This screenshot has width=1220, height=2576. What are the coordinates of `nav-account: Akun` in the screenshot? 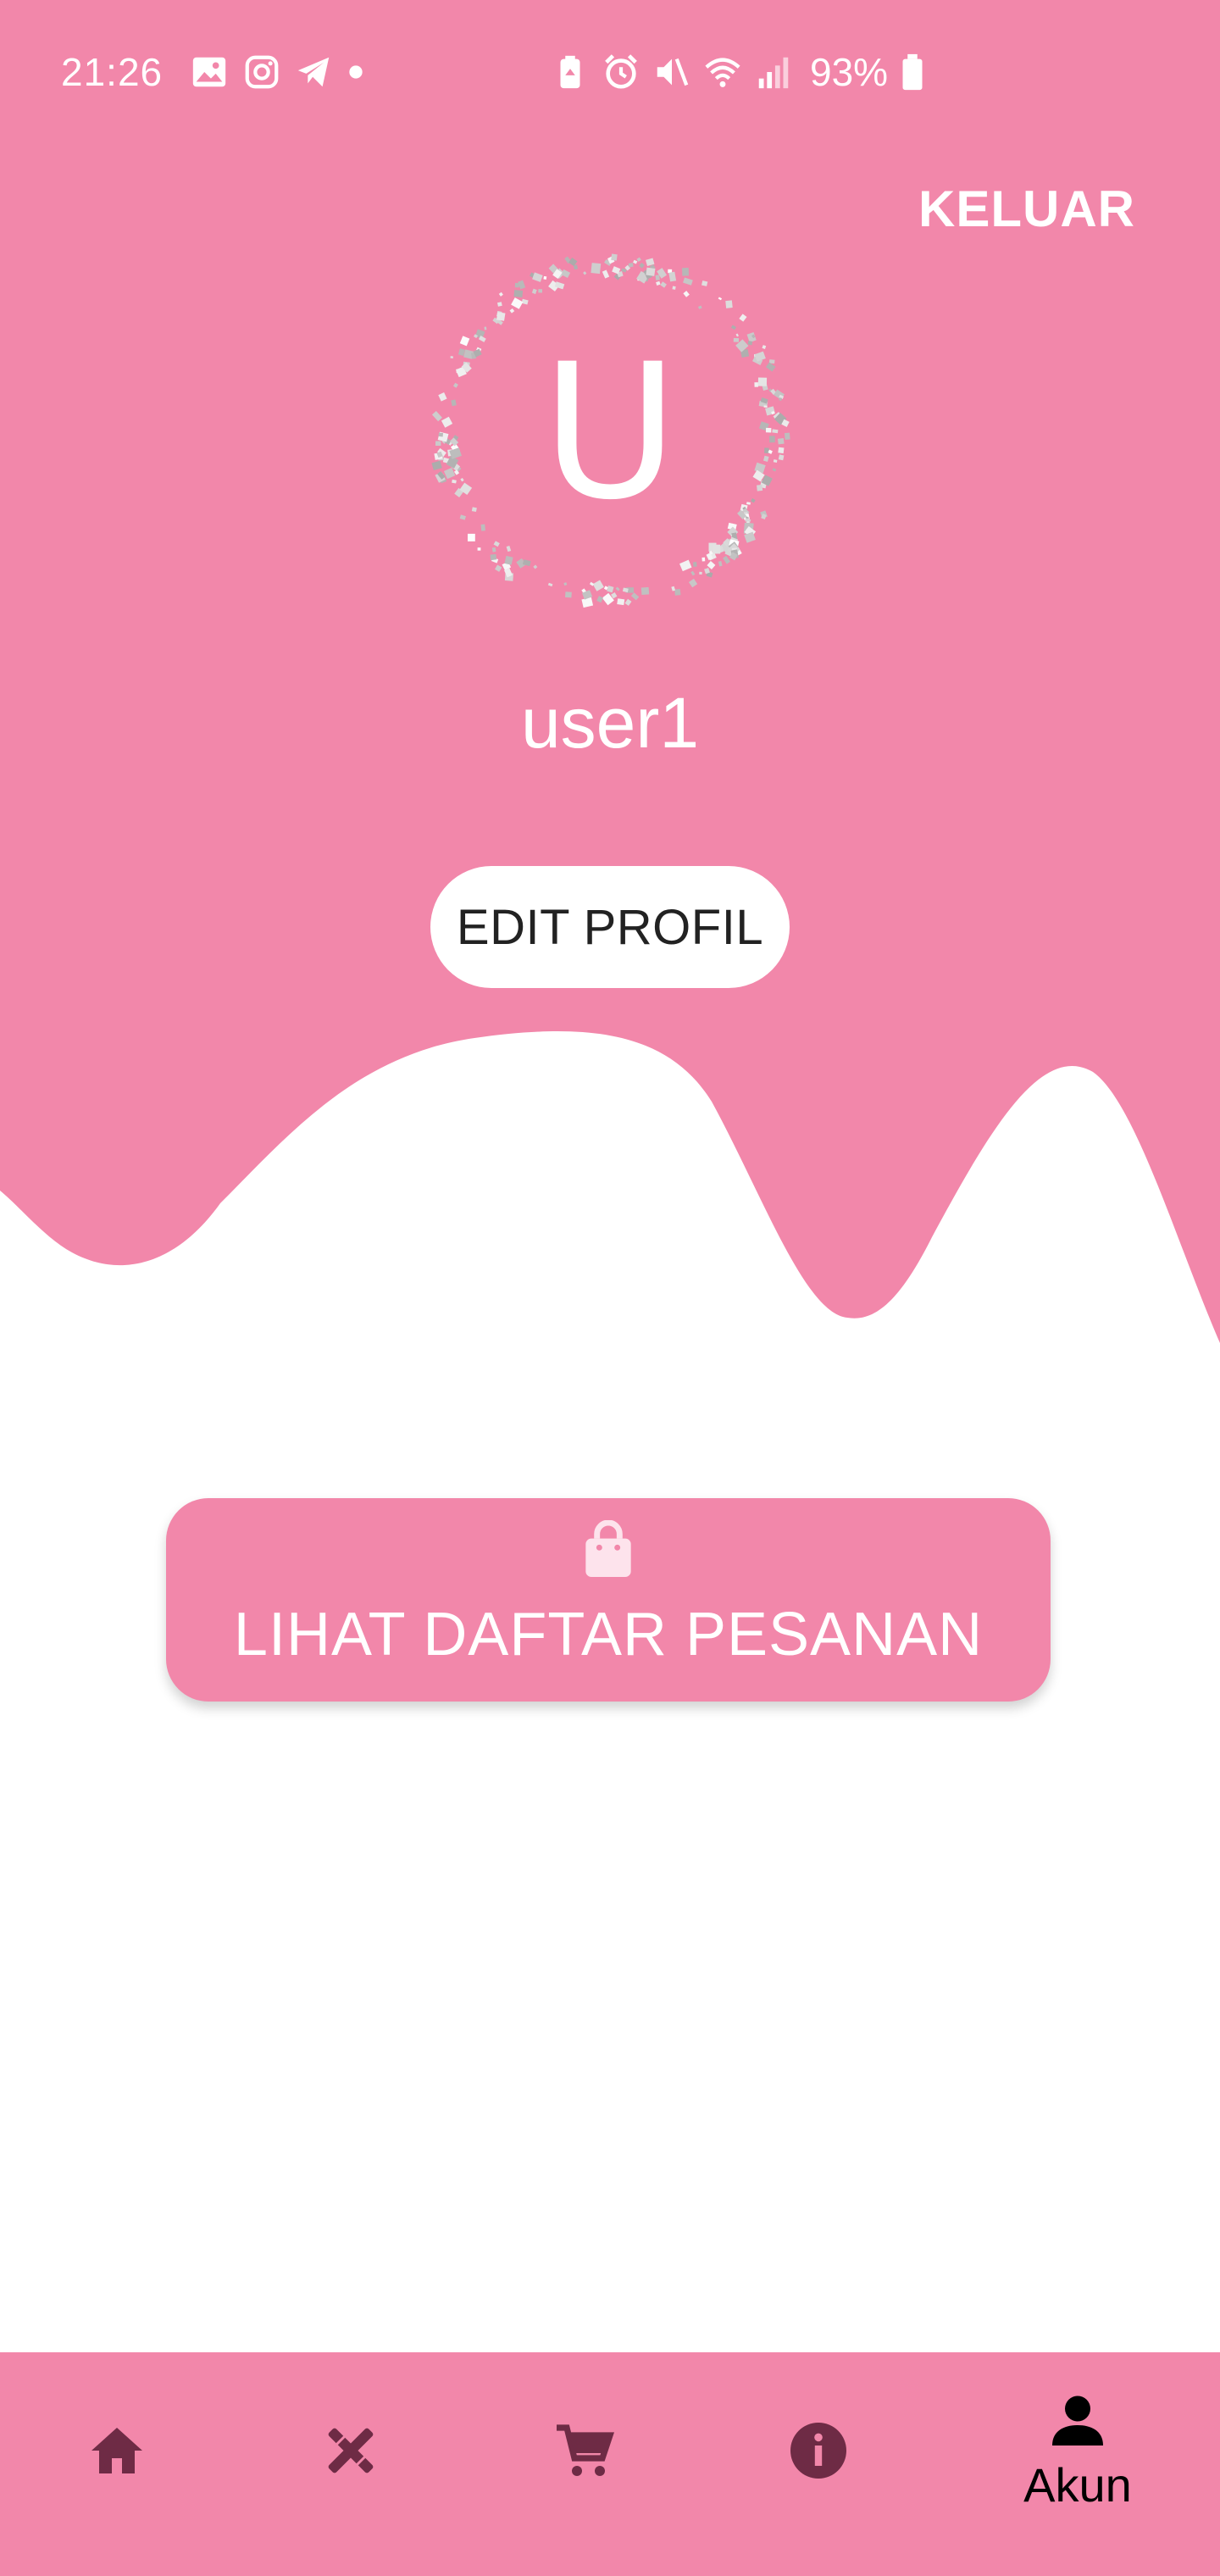 It's located at (1077, 2464).